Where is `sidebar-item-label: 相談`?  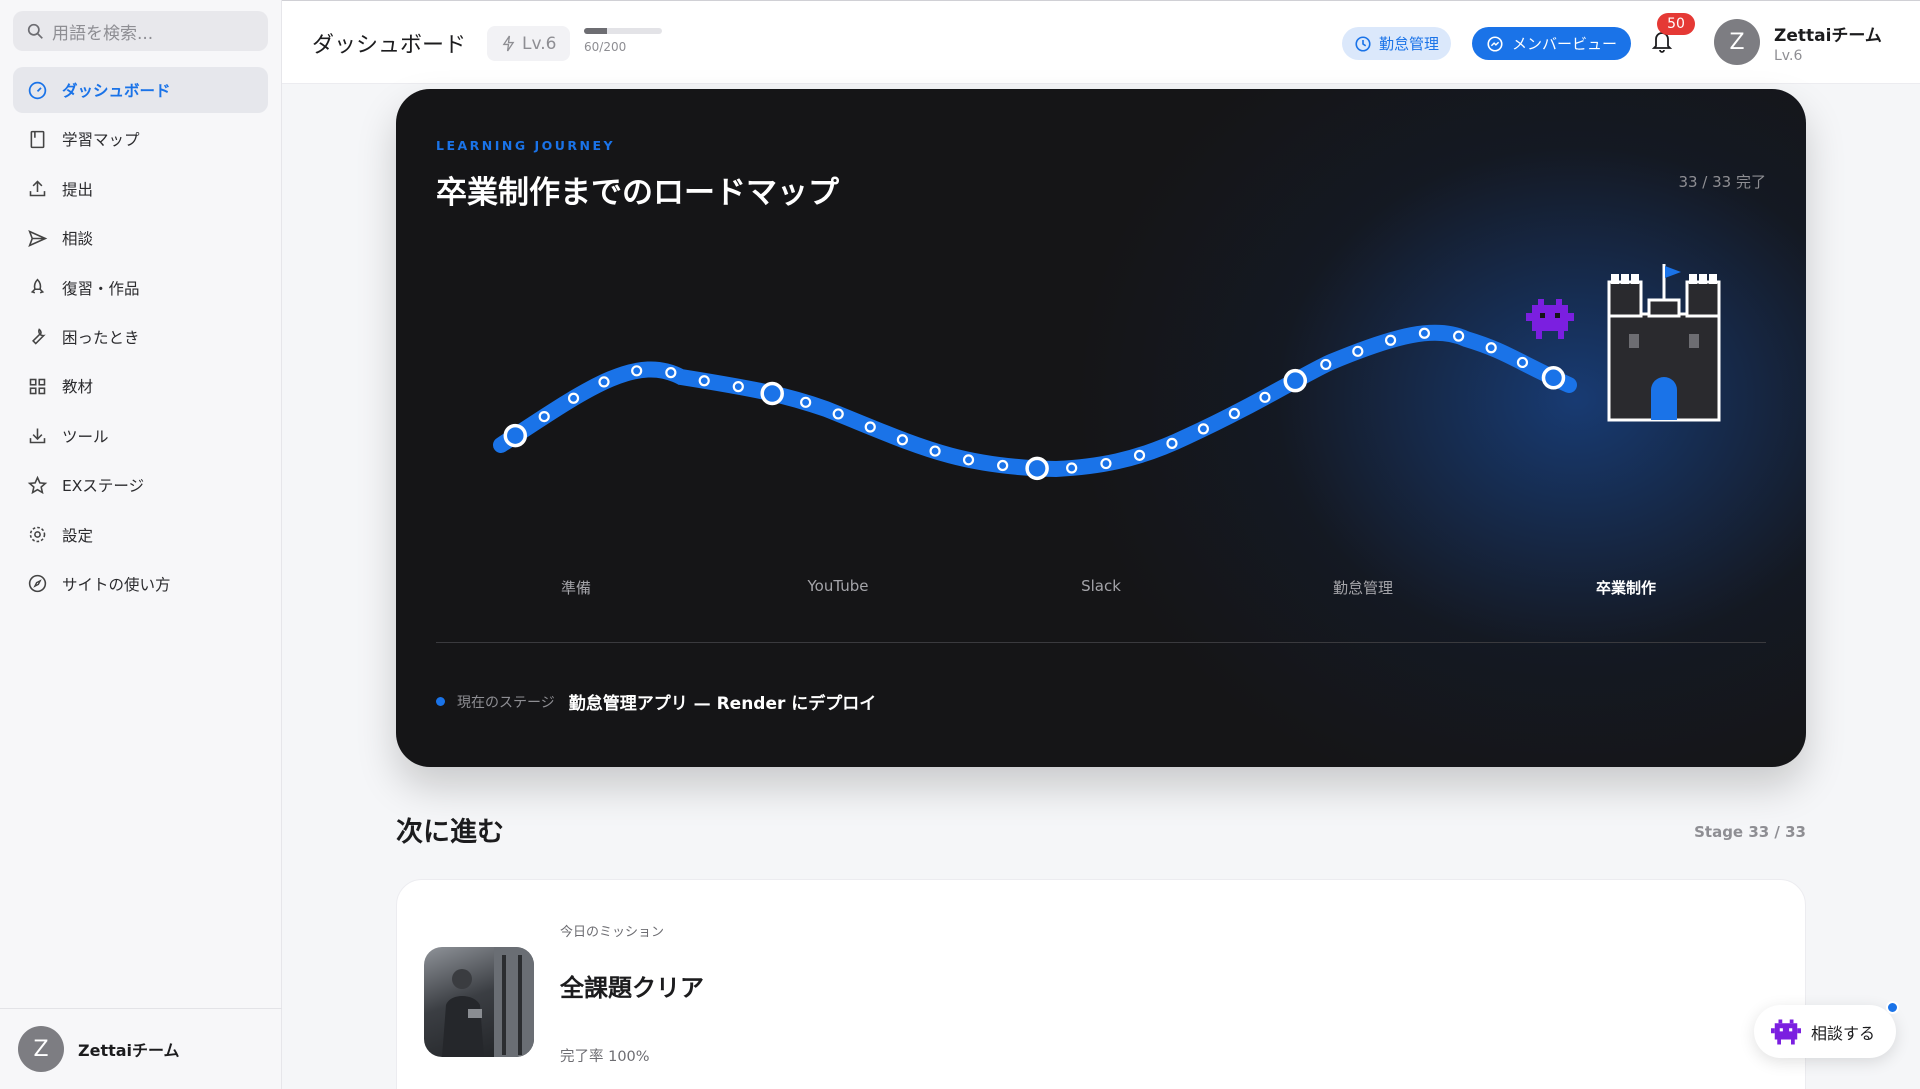
sidebar-item-label: 相談 is located at coordinates (78, 239).